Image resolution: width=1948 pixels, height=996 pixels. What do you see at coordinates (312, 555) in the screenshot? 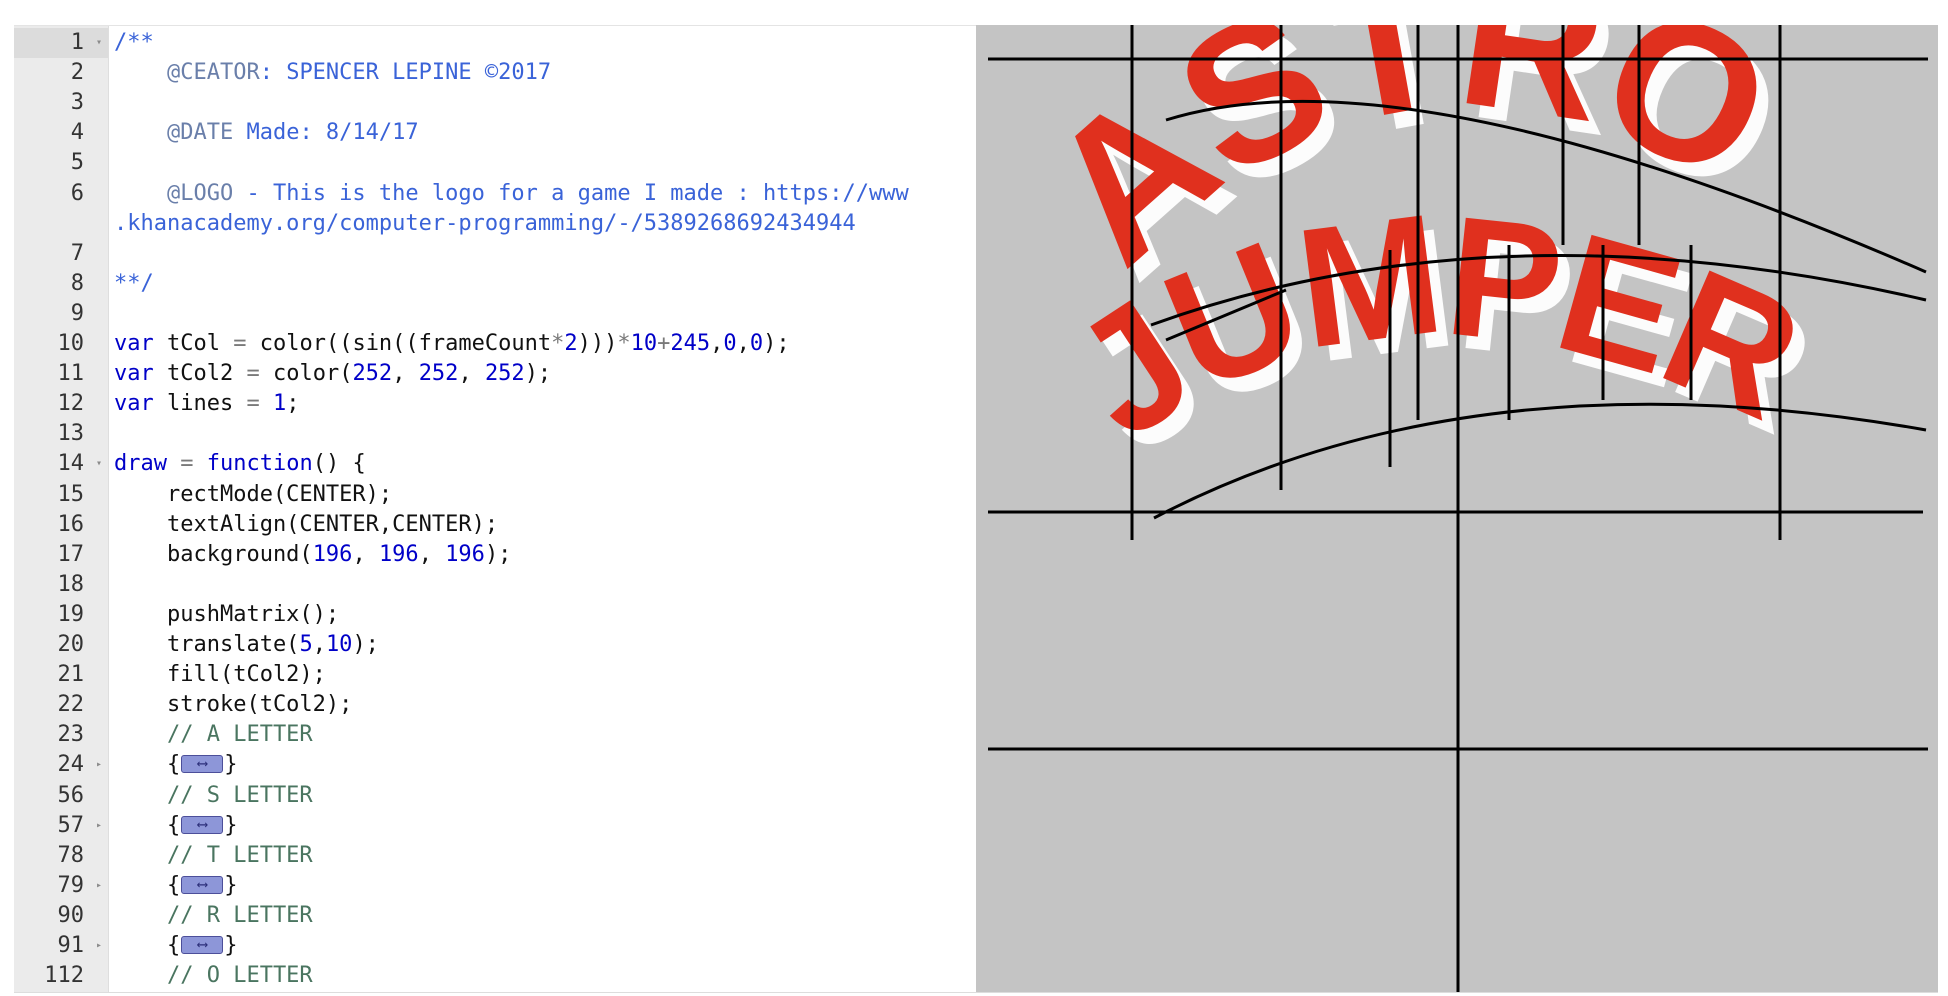
I see `code-line: background(196, 196, 196);` at bounding box center [312, 555].